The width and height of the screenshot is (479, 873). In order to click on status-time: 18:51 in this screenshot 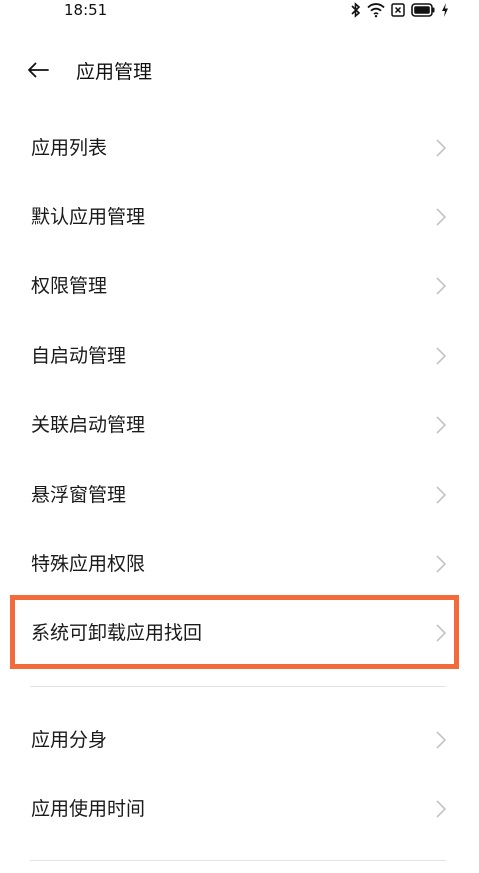, I will do `click(86, 10)`.